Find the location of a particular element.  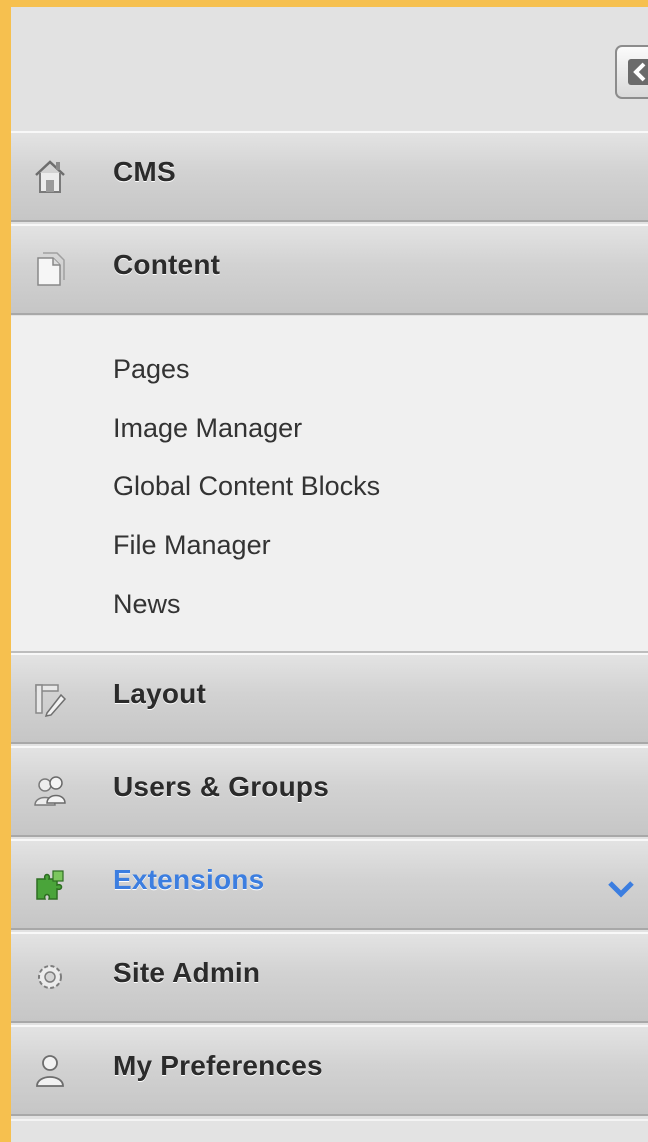

gear-icon is located at coordinates (50, 977).